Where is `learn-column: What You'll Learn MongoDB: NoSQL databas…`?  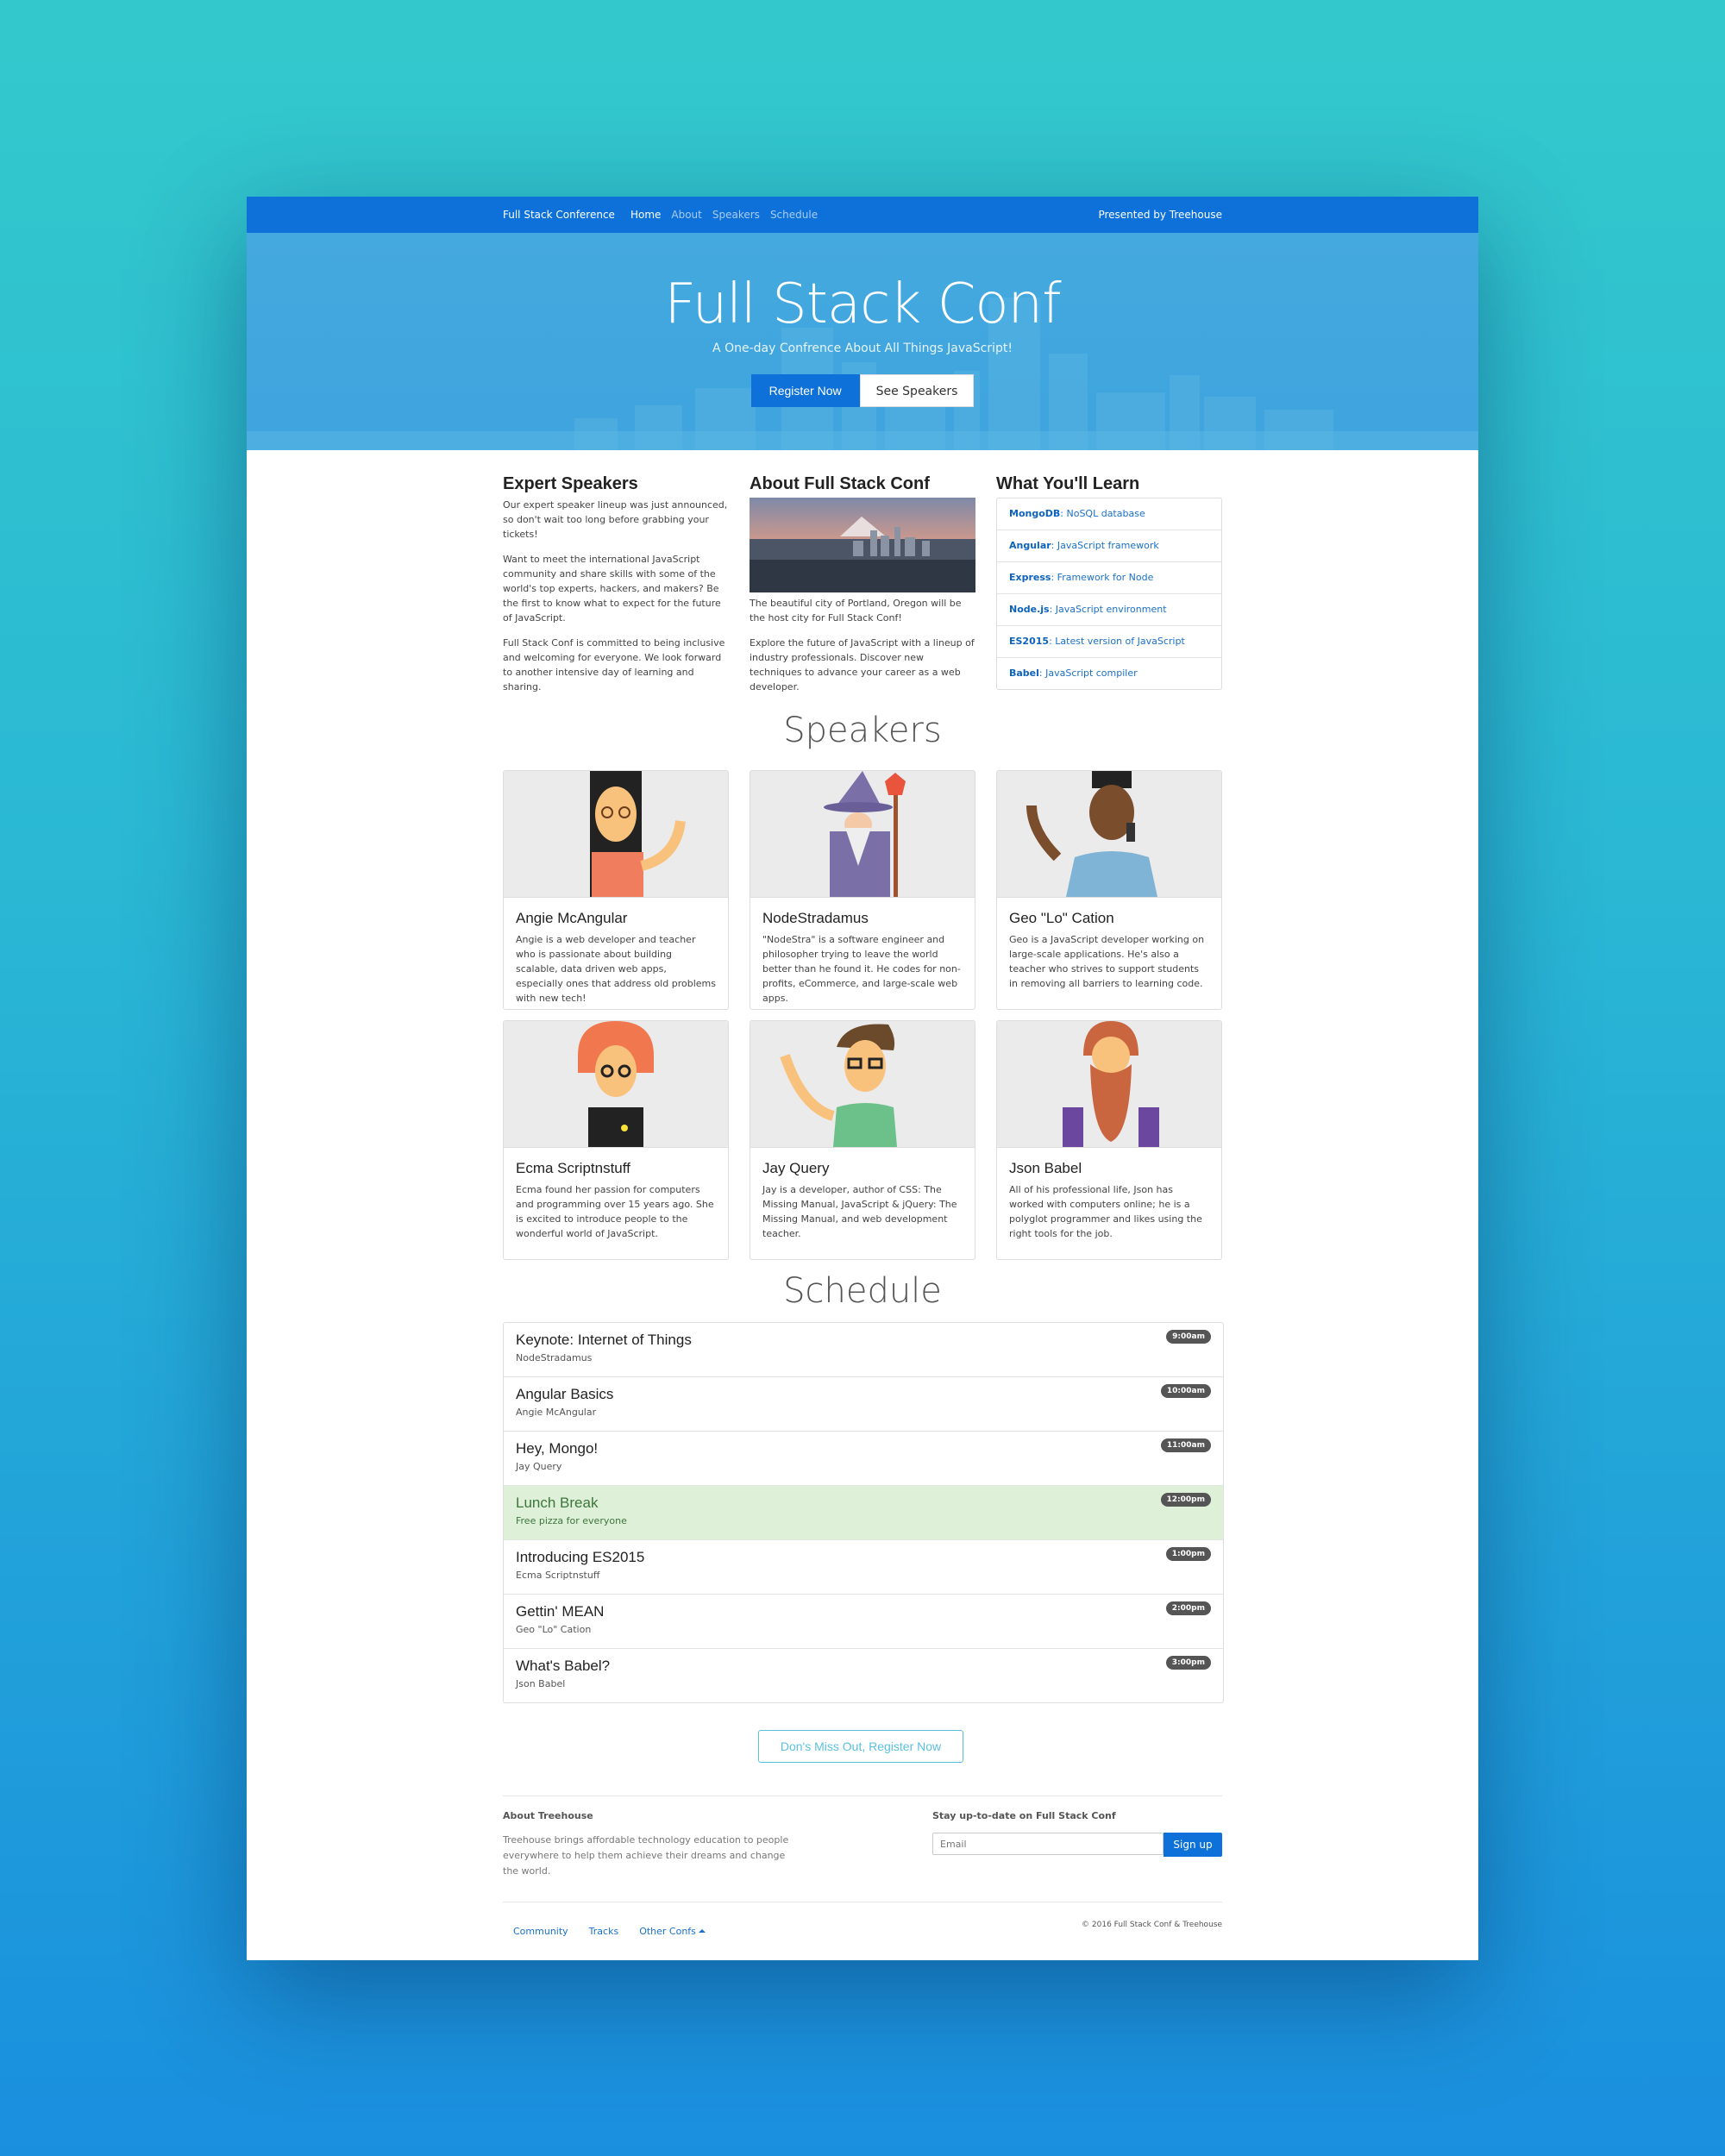
learn-column: What You'll Learn MongoDB: NoSQL databas… is located at coordinates (1109, 589).